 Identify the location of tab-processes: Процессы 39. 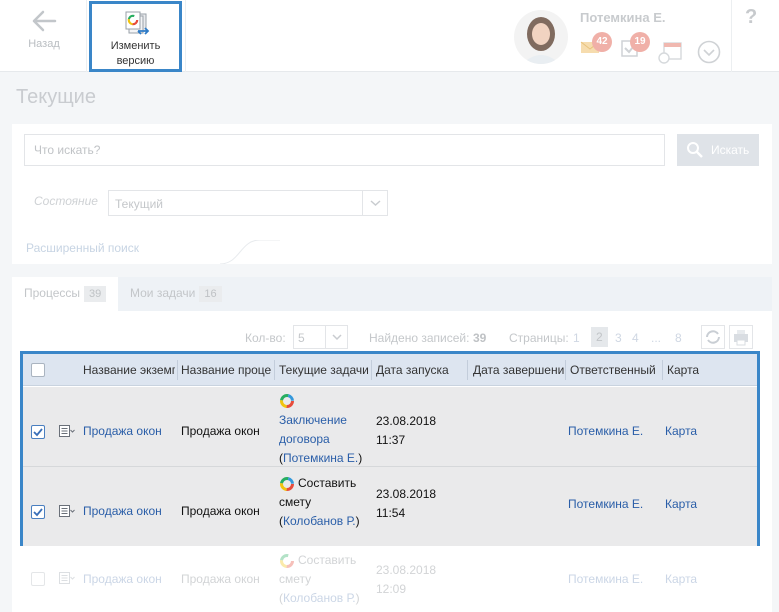
(65, 294).